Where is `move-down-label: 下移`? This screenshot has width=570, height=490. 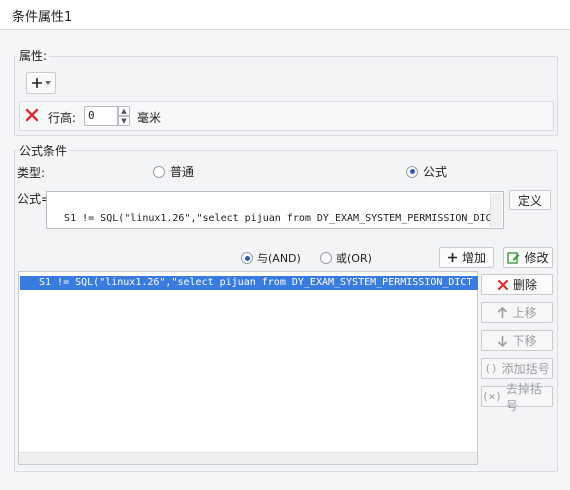 move-down-label: 下移 is located at coordinates (524, 341).